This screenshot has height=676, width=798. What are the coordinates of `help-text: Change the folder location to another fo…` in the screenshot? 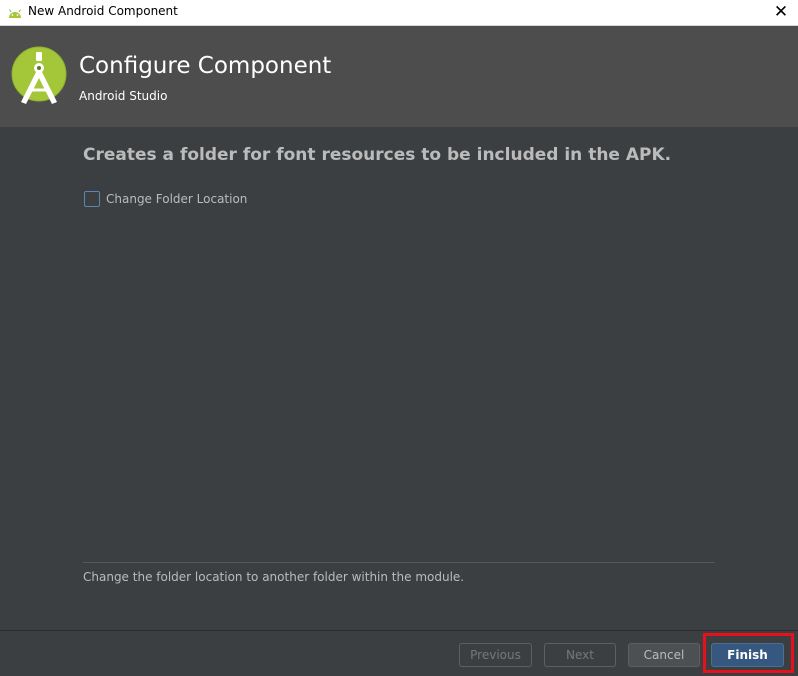 It's located at (274, 577).